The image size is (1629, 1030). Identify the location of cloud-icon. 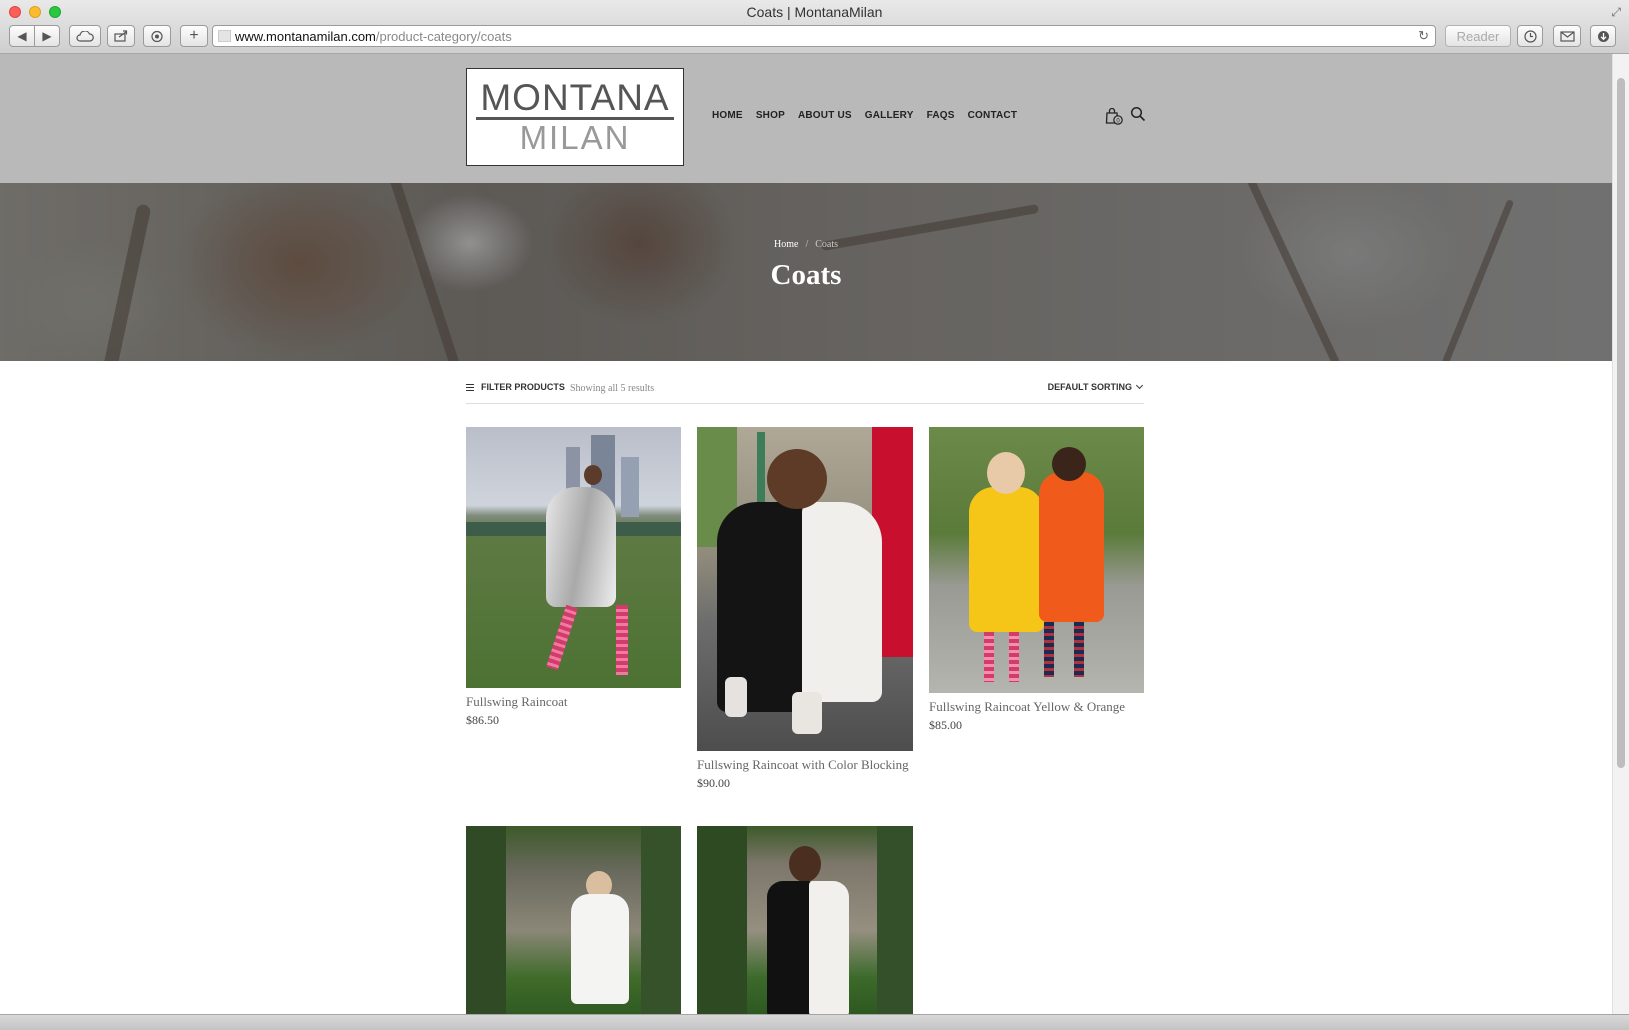
(85, 36).